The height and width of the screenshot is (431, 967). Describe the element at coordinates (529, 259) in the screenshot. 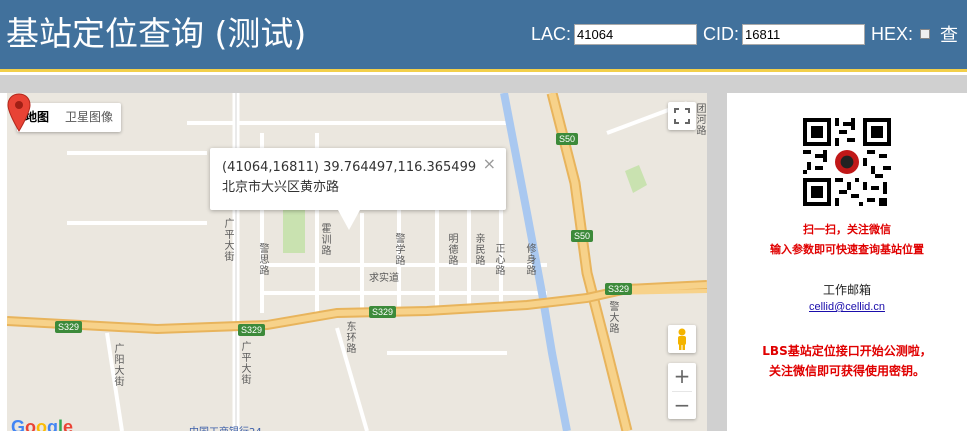

I see `road-label: 修身路` at that location.